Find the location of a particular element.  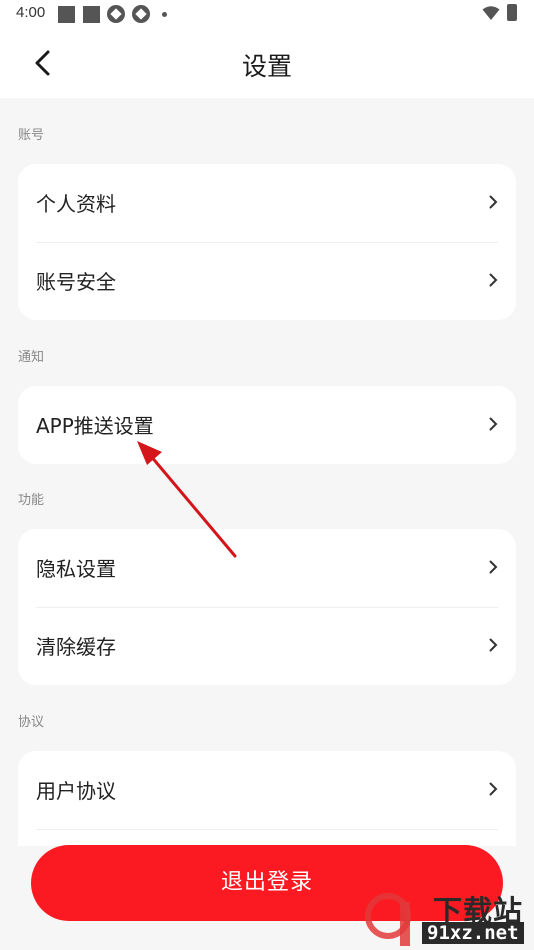

section-label-notification: 通知 is located at coordinates (31, 357).